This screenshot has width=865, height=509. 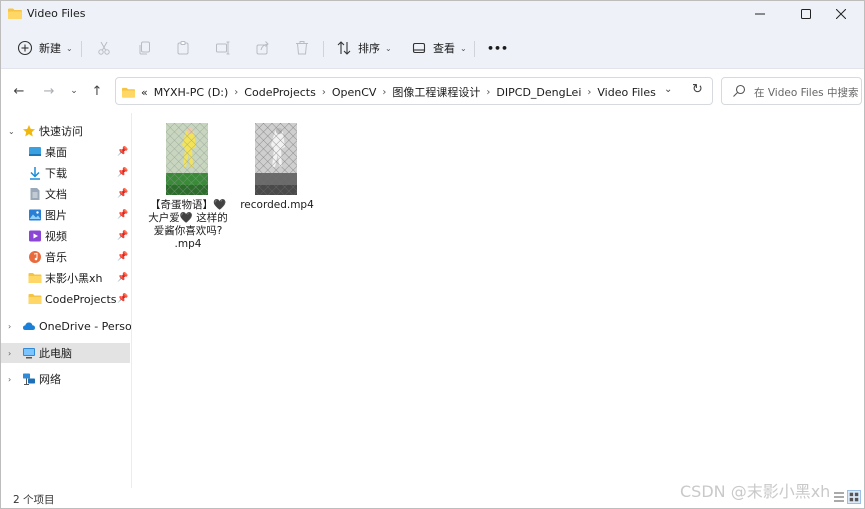 I want to click on delete-button, so click(x=302, y=48).